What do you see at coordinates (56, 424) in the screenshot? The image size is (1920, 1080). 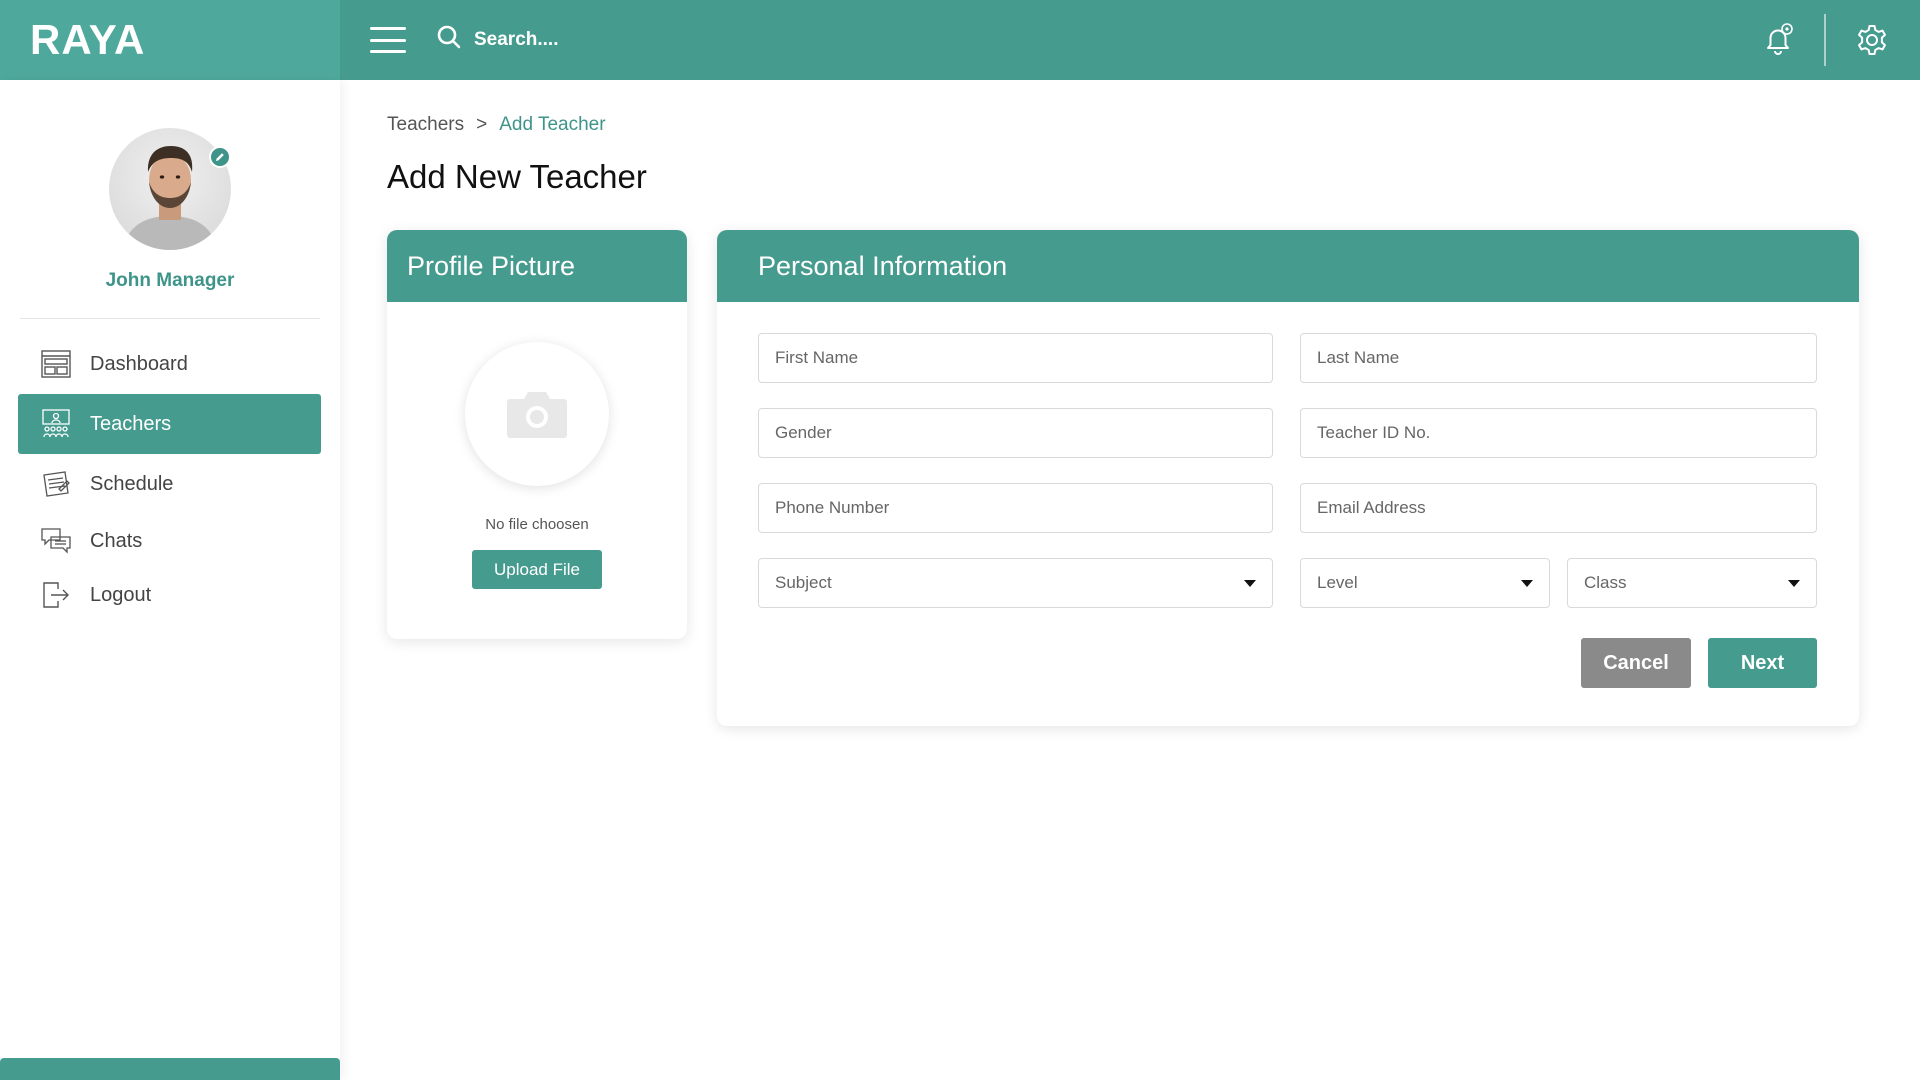 I see `teachers-icon` at bounding box center [56, 424].